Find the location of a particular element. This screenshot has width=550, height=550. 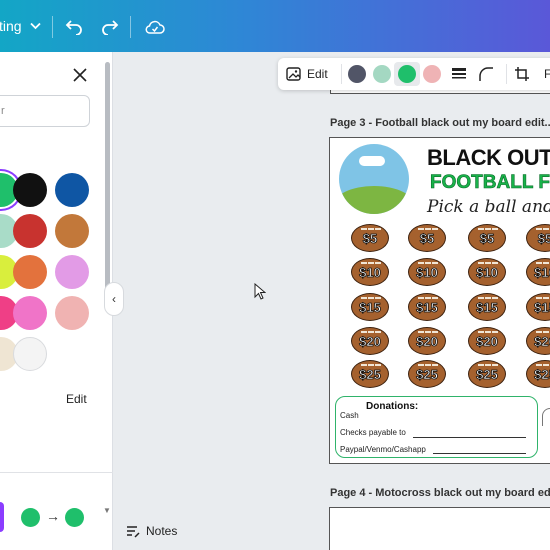

save-status-button is located at coordinates (155, 27).